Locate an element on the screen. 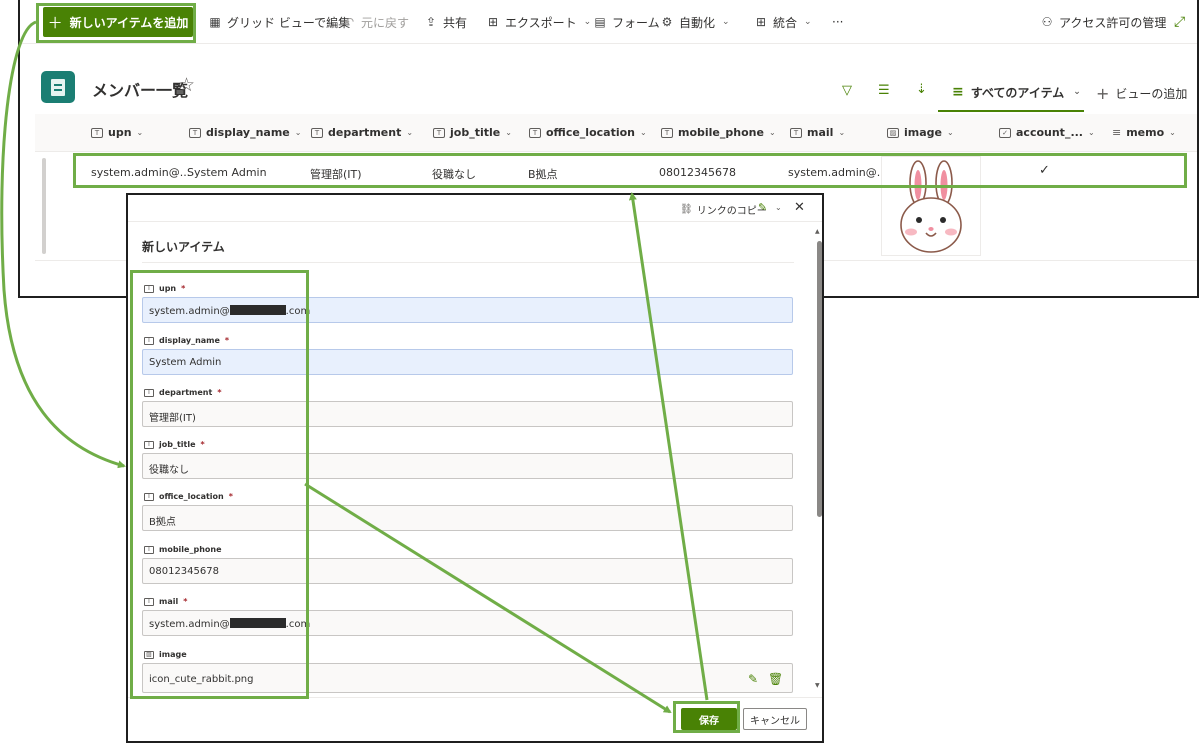  pencil-icon: ✎ is located at coordinates (753, 679).